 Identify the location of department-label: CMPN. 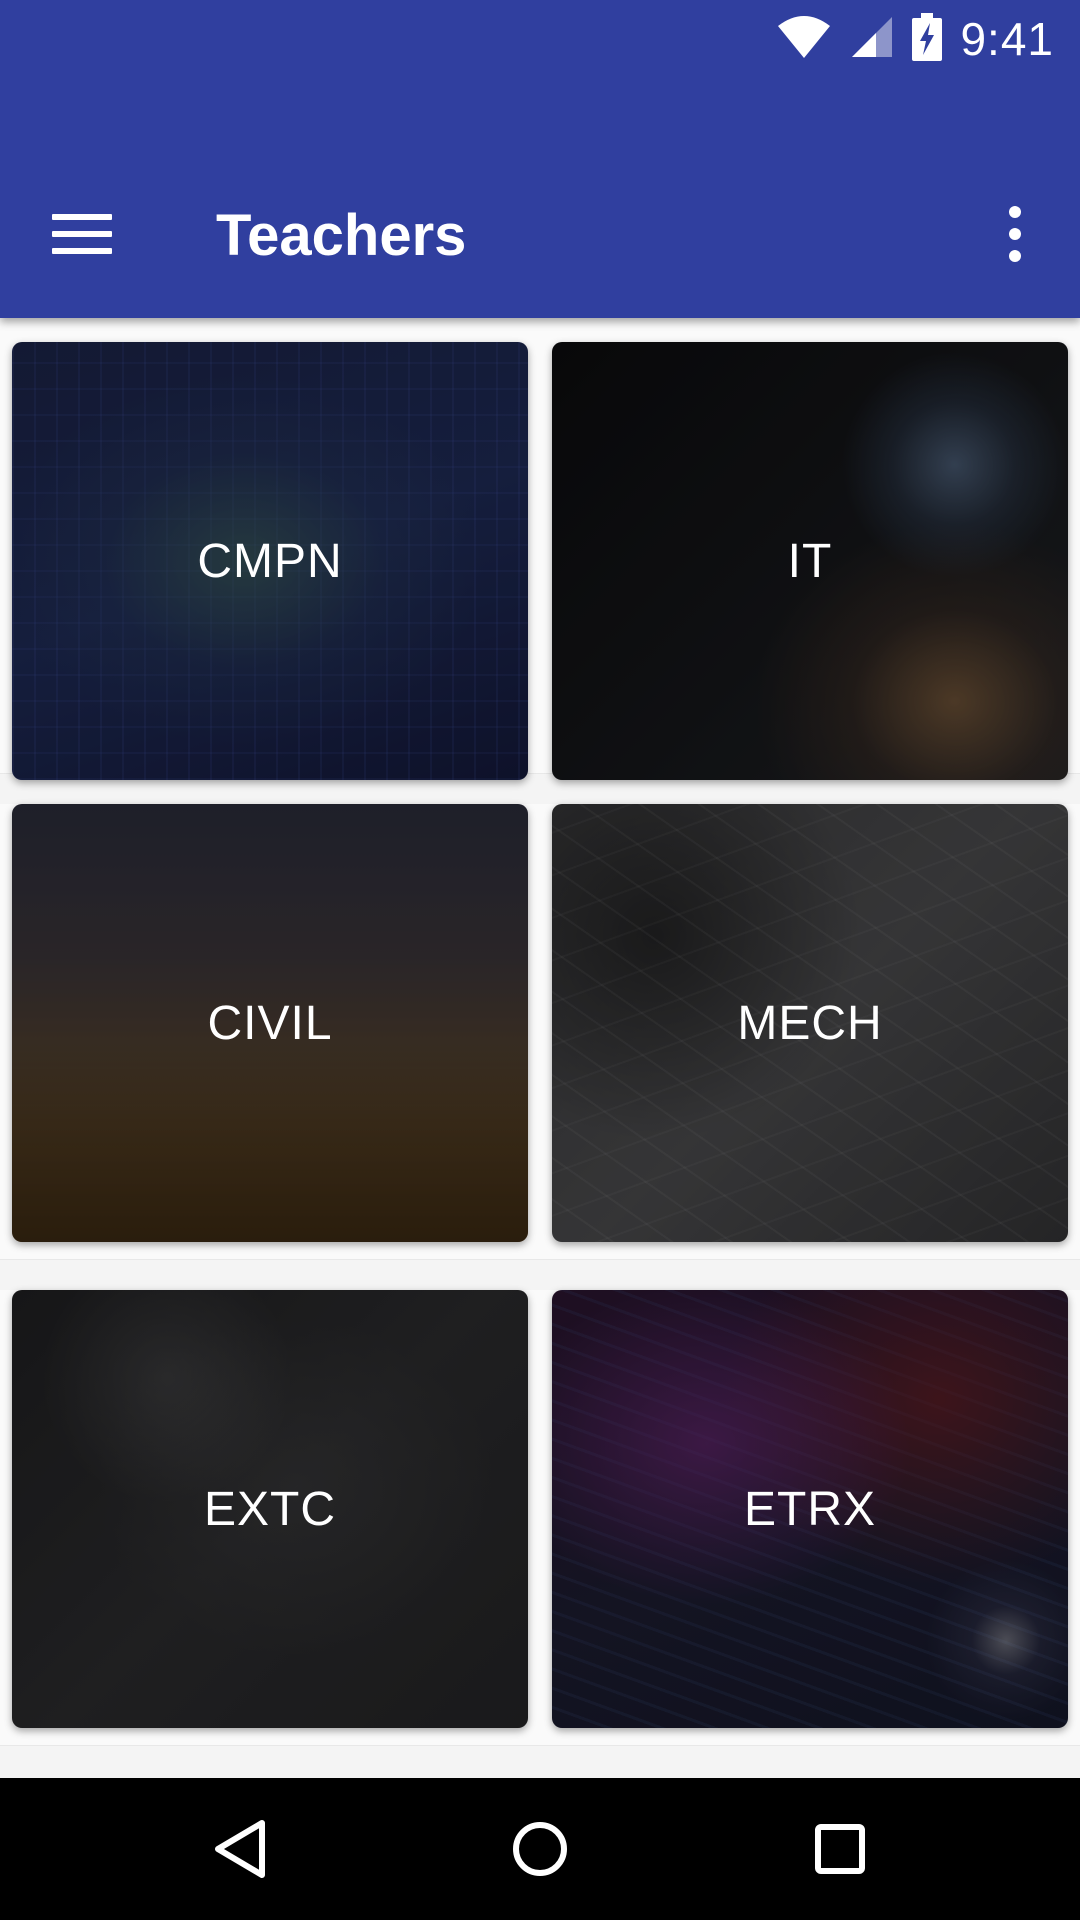
(270, 561).